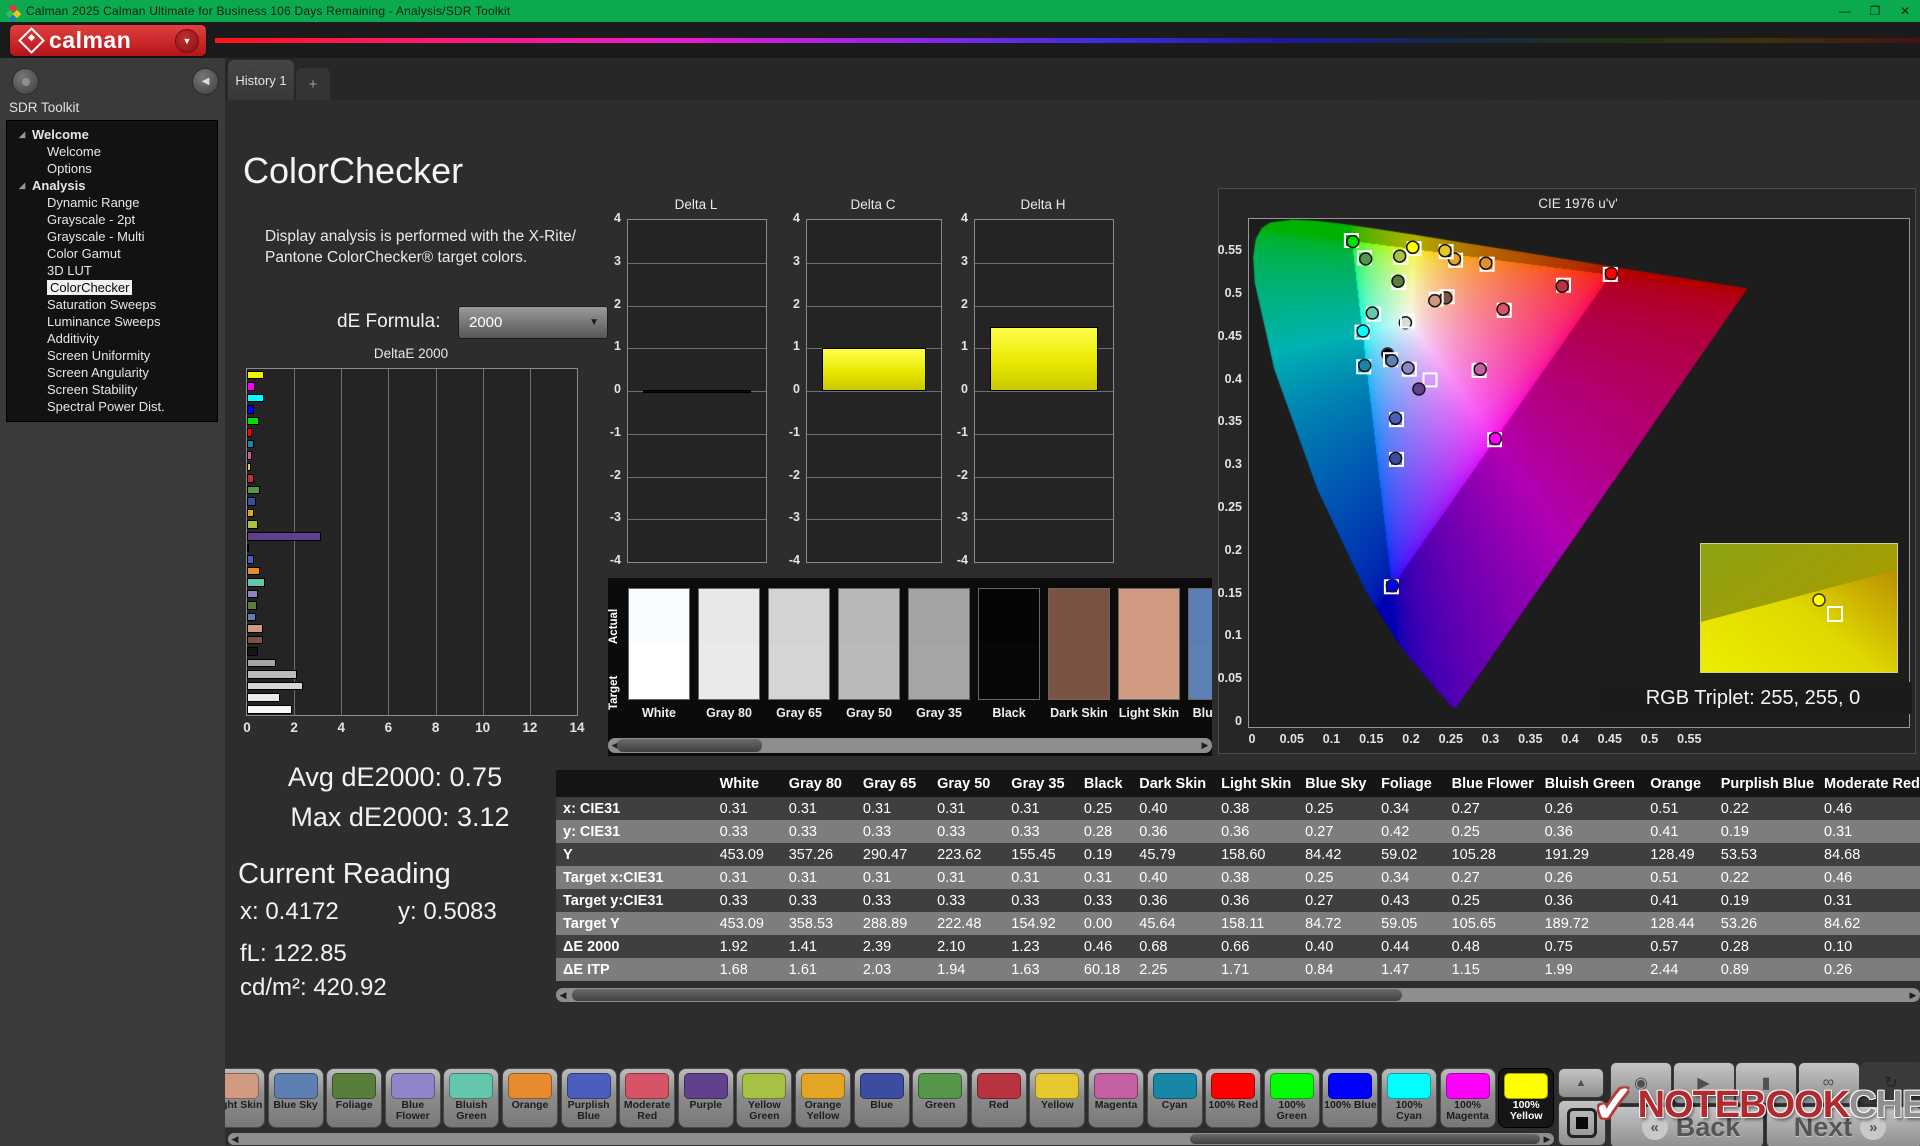 The height and width of the screenshot is (1146, 1920). I want to click on row-label: Target y:CIE31, so click(634, 900).